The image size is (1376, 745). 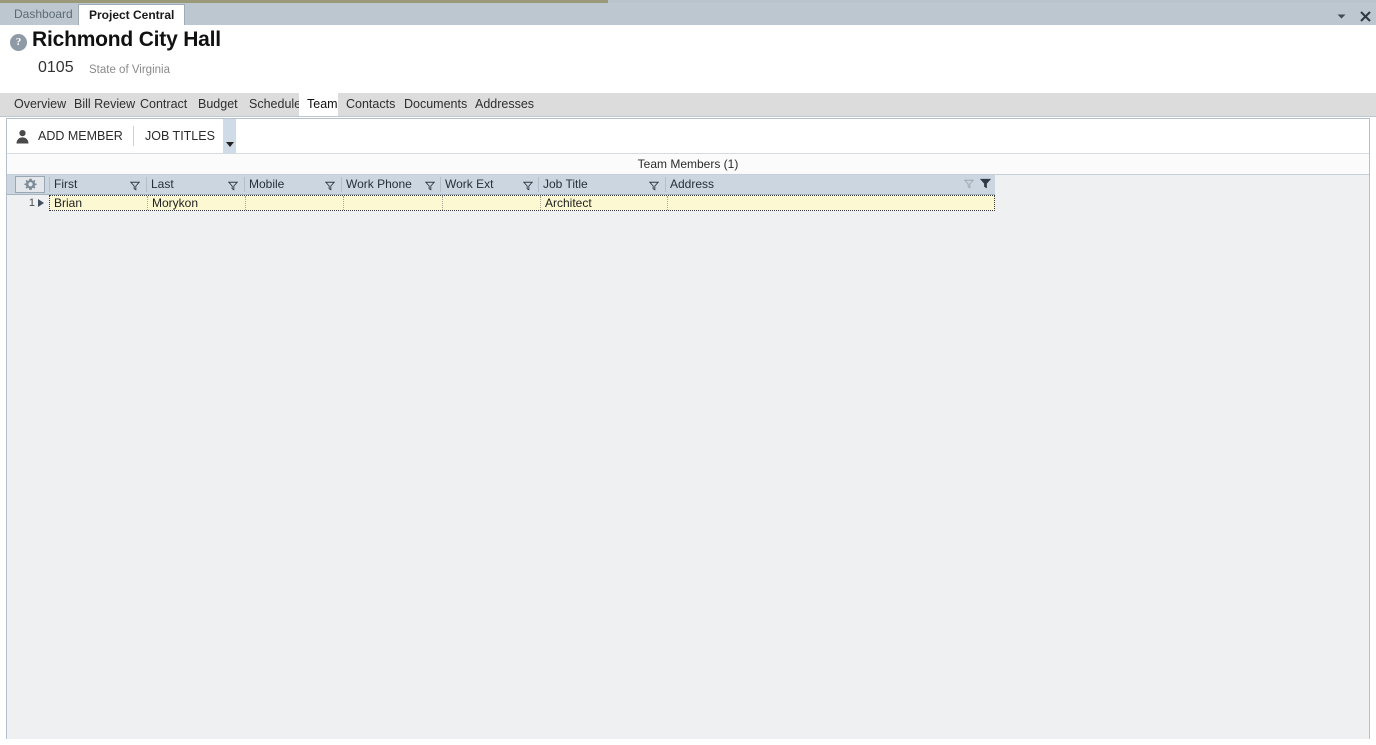 What do you see at coordinates (1365, 16) in the screenshot?
I see `close-icon` at bounding box center [1365, 16].